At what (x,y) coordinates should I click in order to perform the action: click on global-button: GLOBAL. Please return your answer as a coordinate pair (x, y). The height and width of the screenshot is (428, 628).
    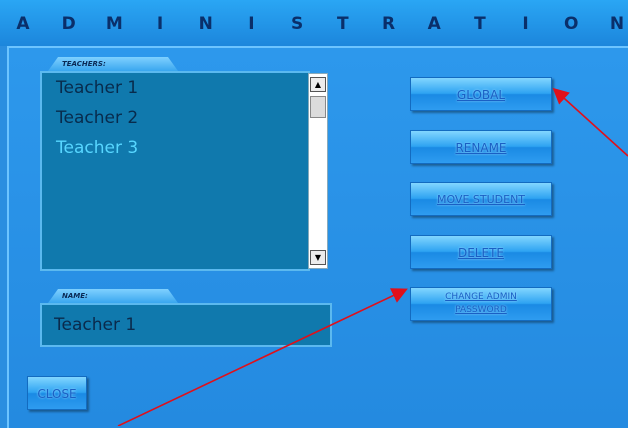
    Looking at the image, I should click on (481, 94).